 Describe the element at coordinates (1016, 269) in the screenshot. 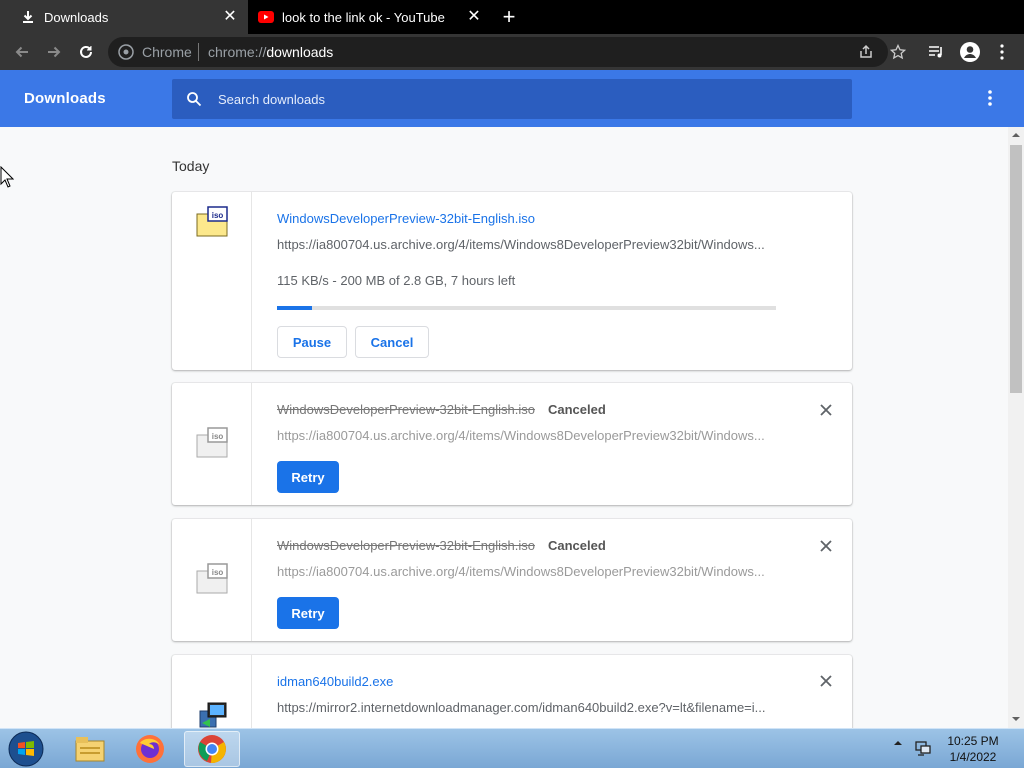

I see `scrollbar-thumb` at that location.